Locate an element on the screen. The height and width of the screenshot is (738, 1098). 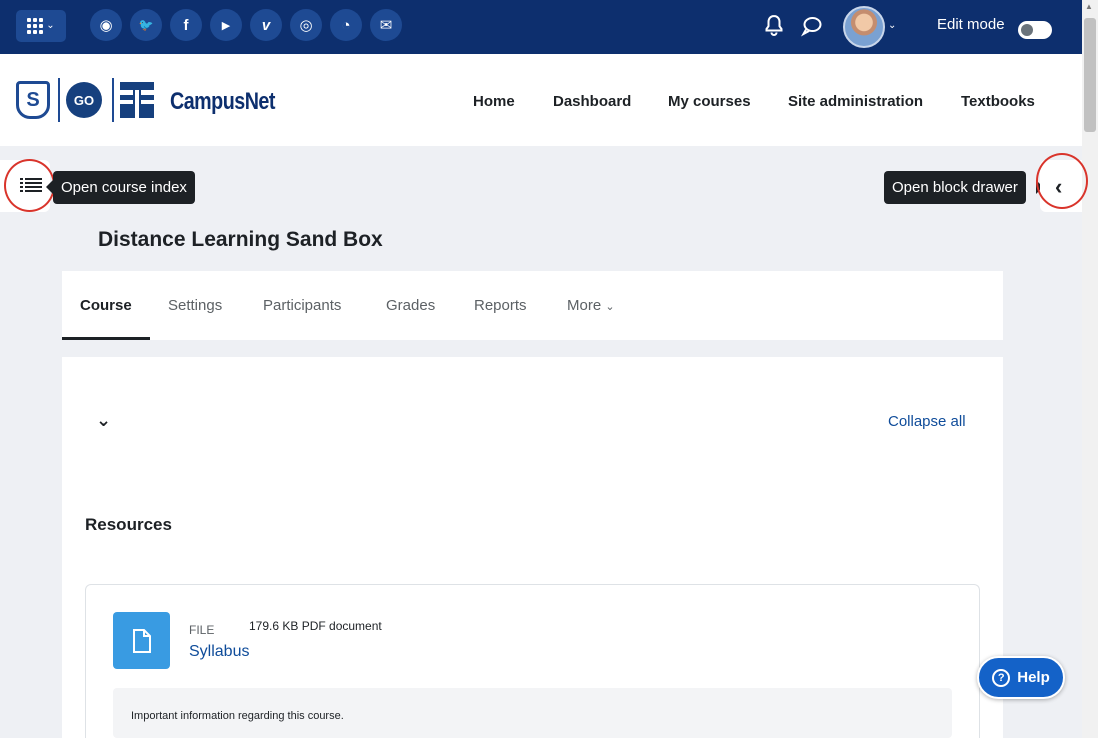
document-icon is located at coordinates (142, 641).